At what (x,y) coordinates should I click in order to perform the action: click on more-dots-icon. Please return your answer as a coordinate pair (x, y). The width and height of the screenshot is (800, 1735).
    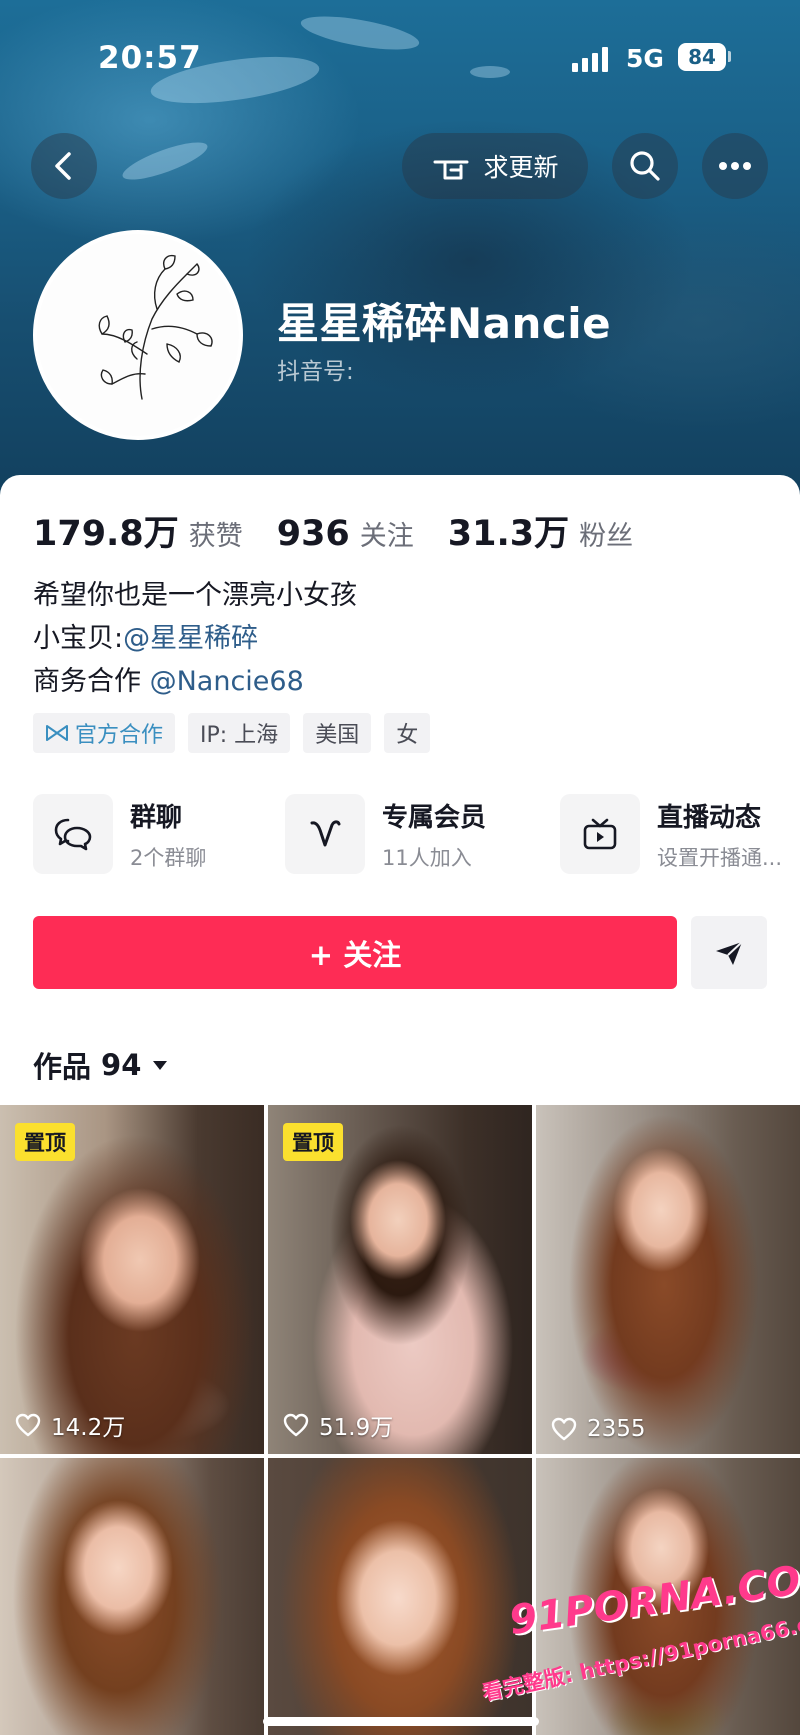
    Looking at the image, I should click on (735, 166).